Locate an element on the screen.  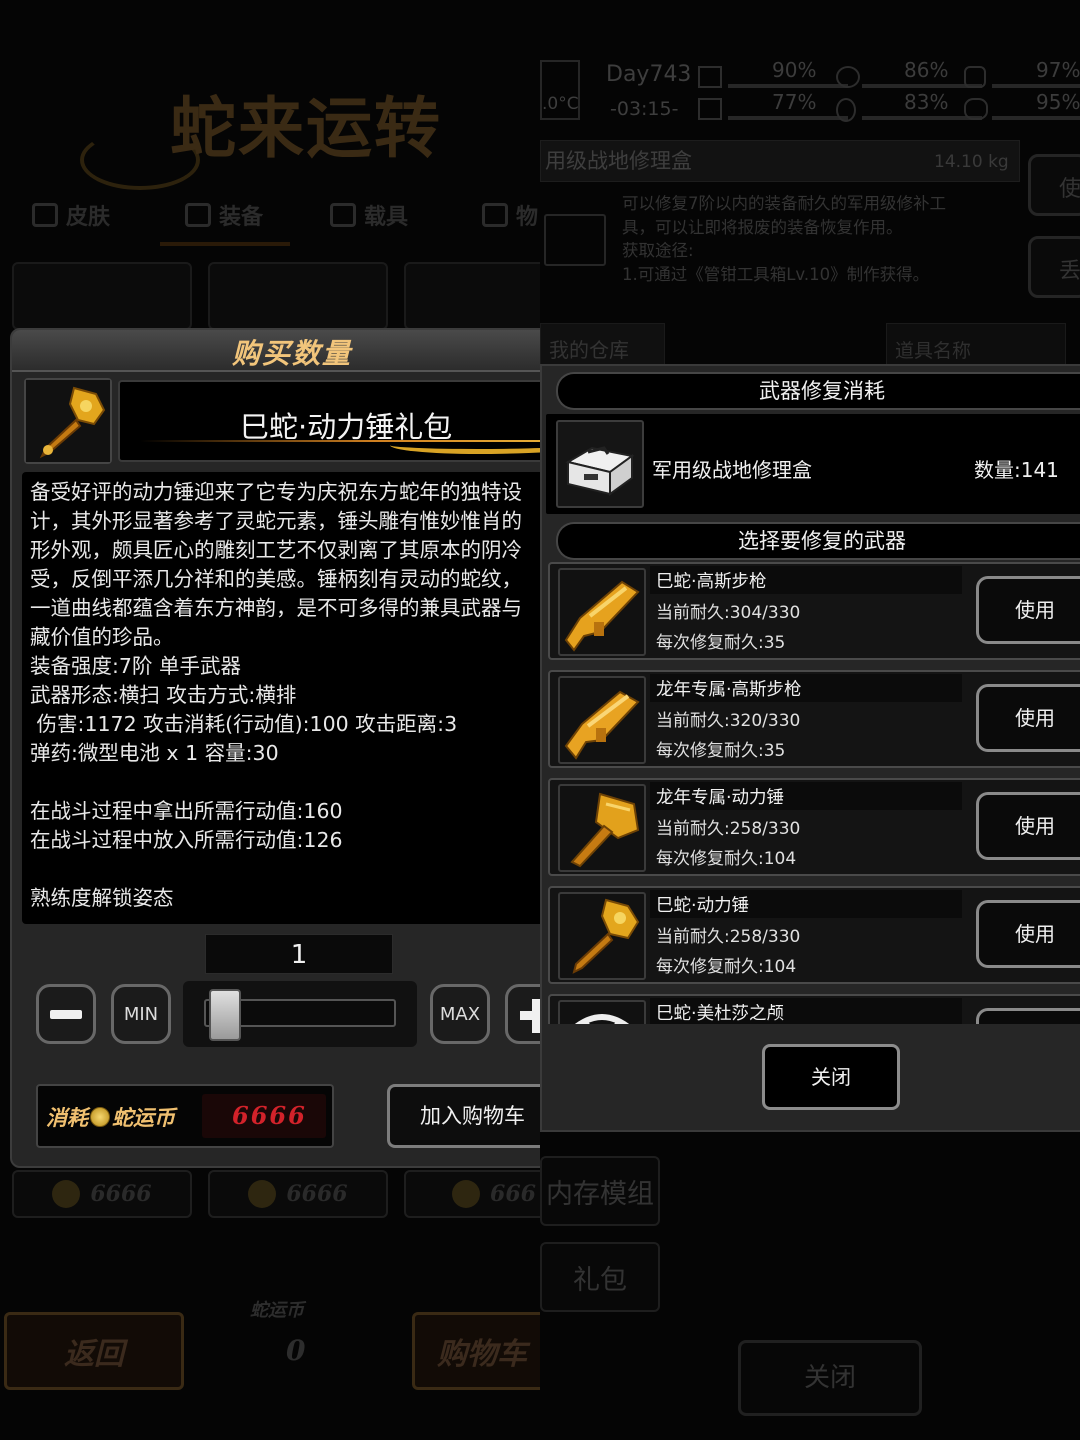
active-tab-indicator is located at coordinates (225, 244).